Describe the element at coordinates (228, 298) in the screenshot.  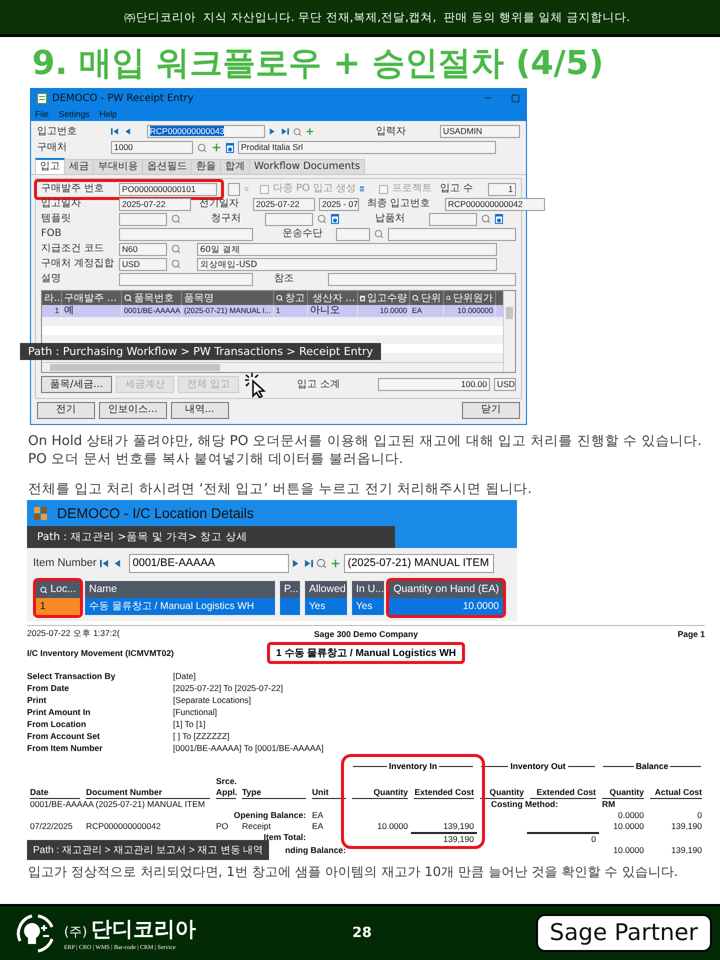
I see `column-header: 품목명` at that location.